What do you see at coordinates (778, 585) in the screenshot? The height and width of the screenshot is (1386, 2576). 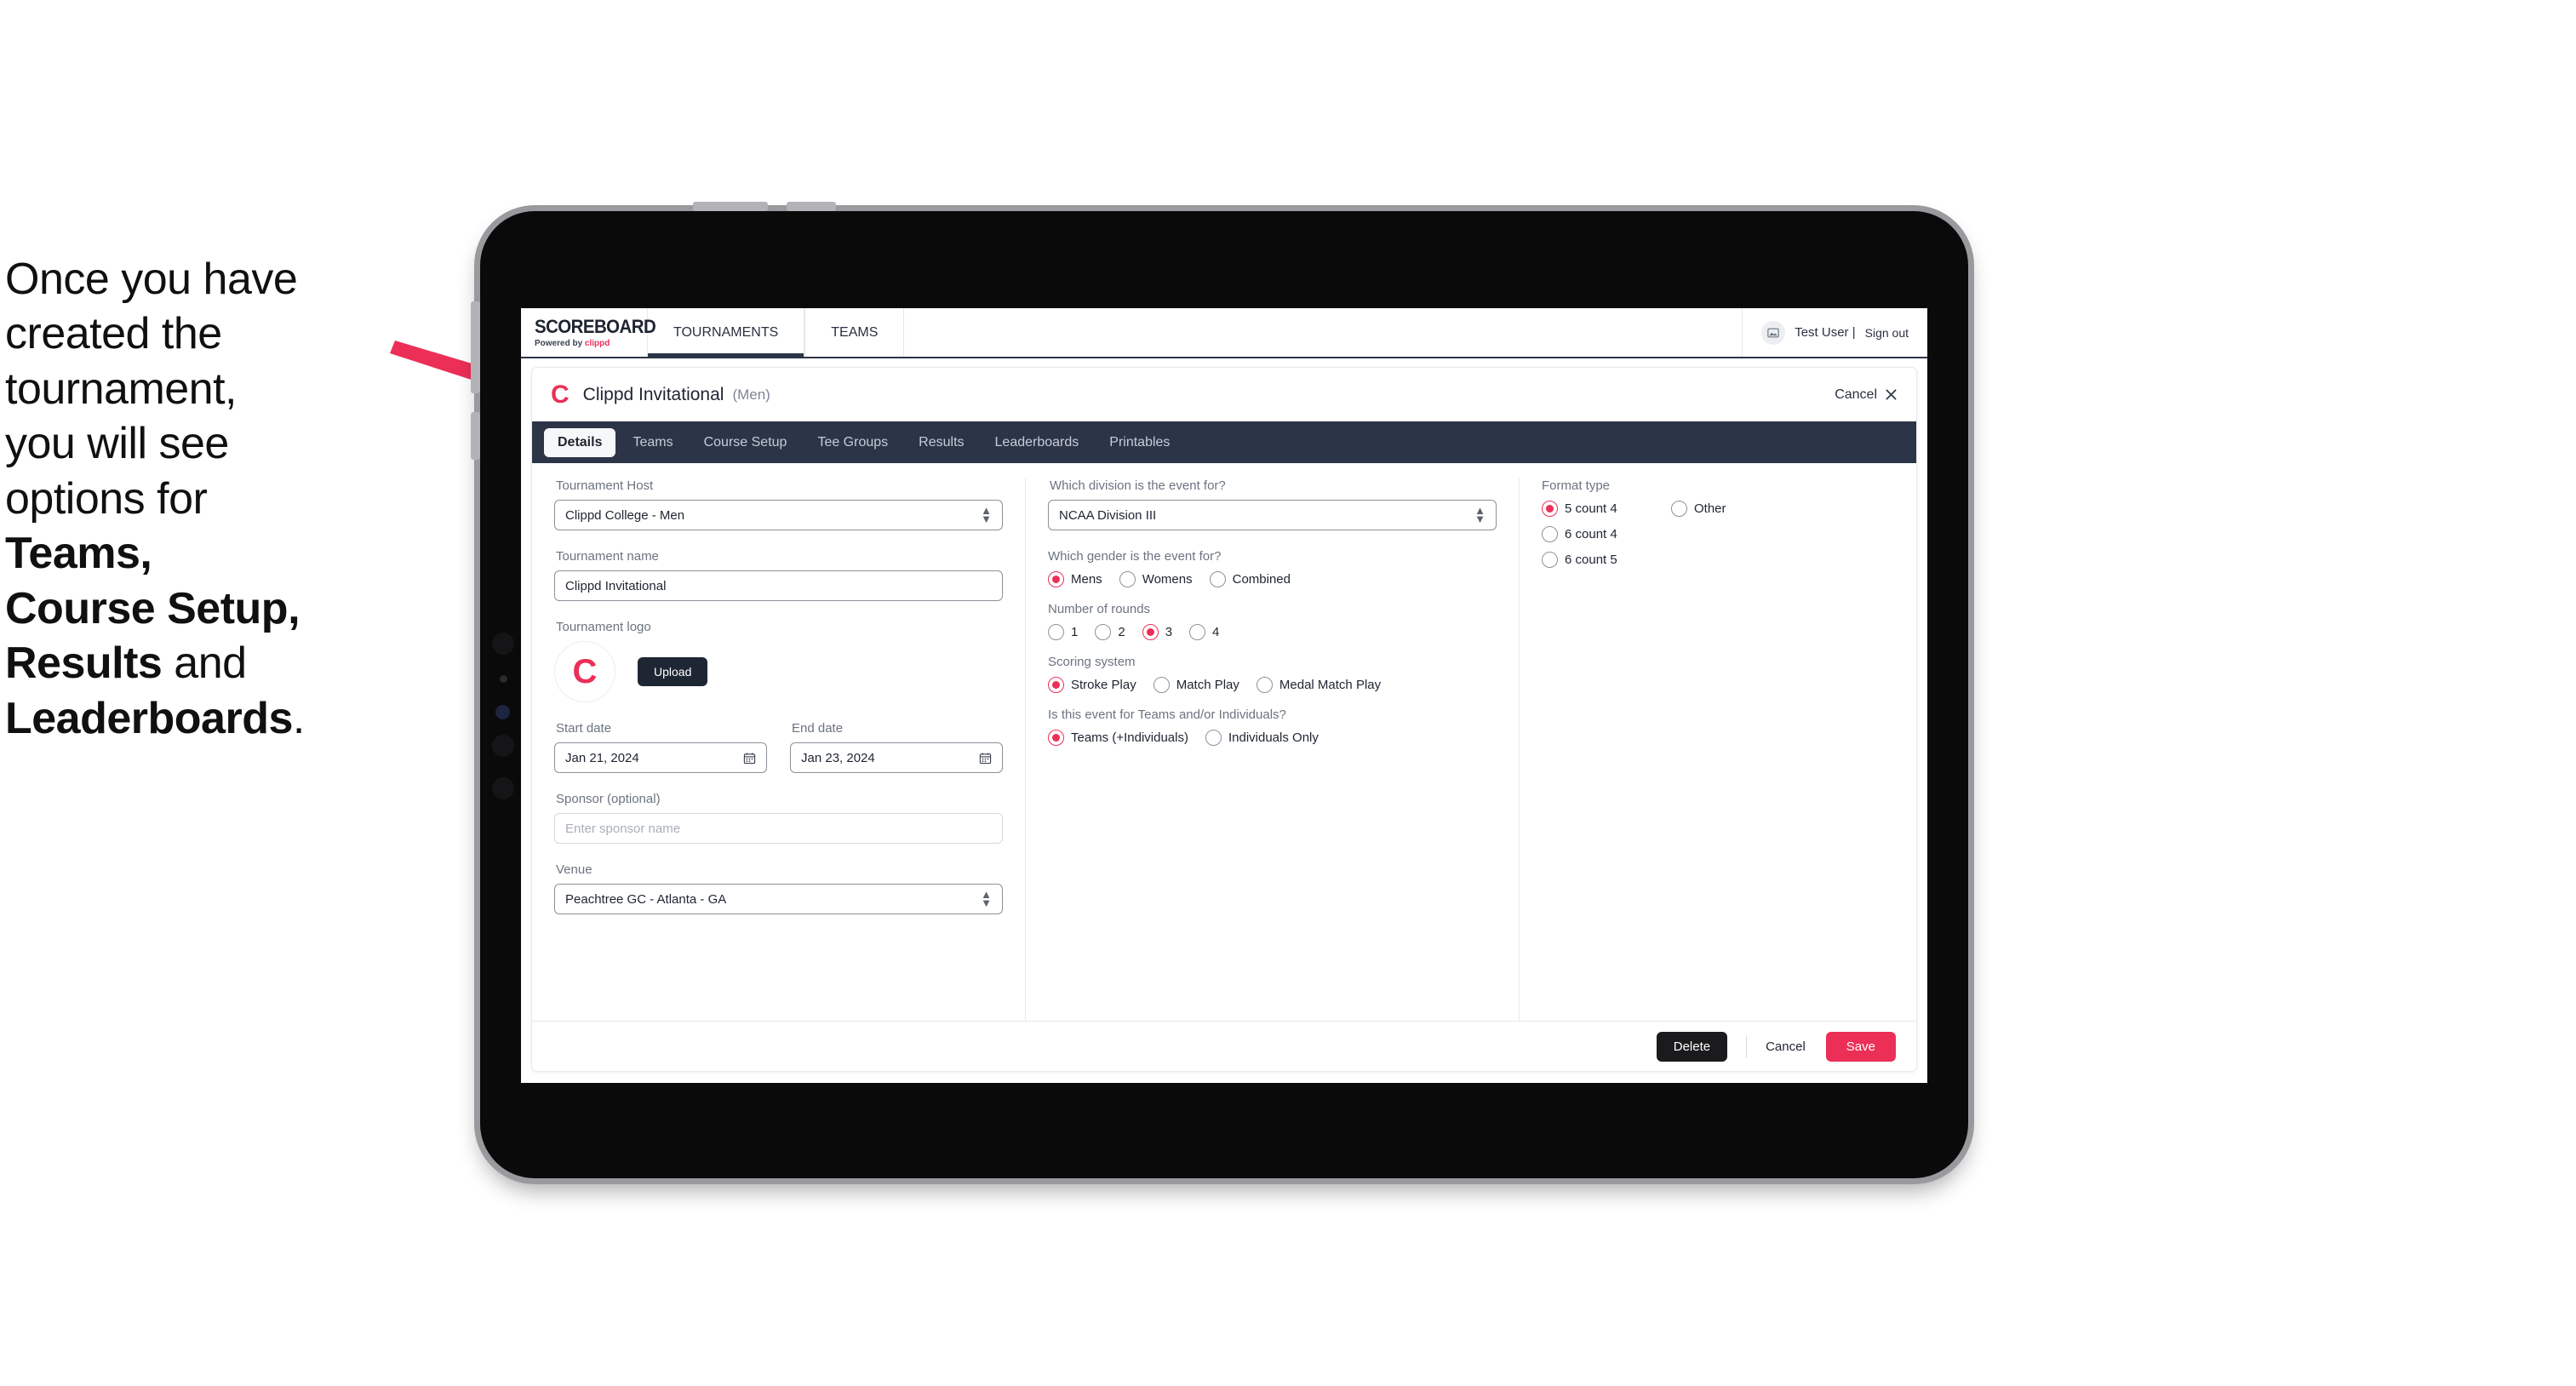 I see `tournament-name-input: Clippd Invitational` at bounding box center [778, 585].